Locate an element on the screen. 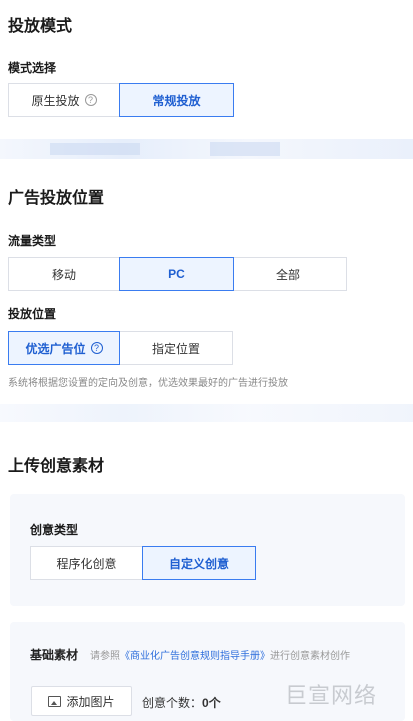 Image resolution: width=413 pixels, height=721 pixels. mode-option-native: 原生投放 ? is located at coordinates (64, 100).